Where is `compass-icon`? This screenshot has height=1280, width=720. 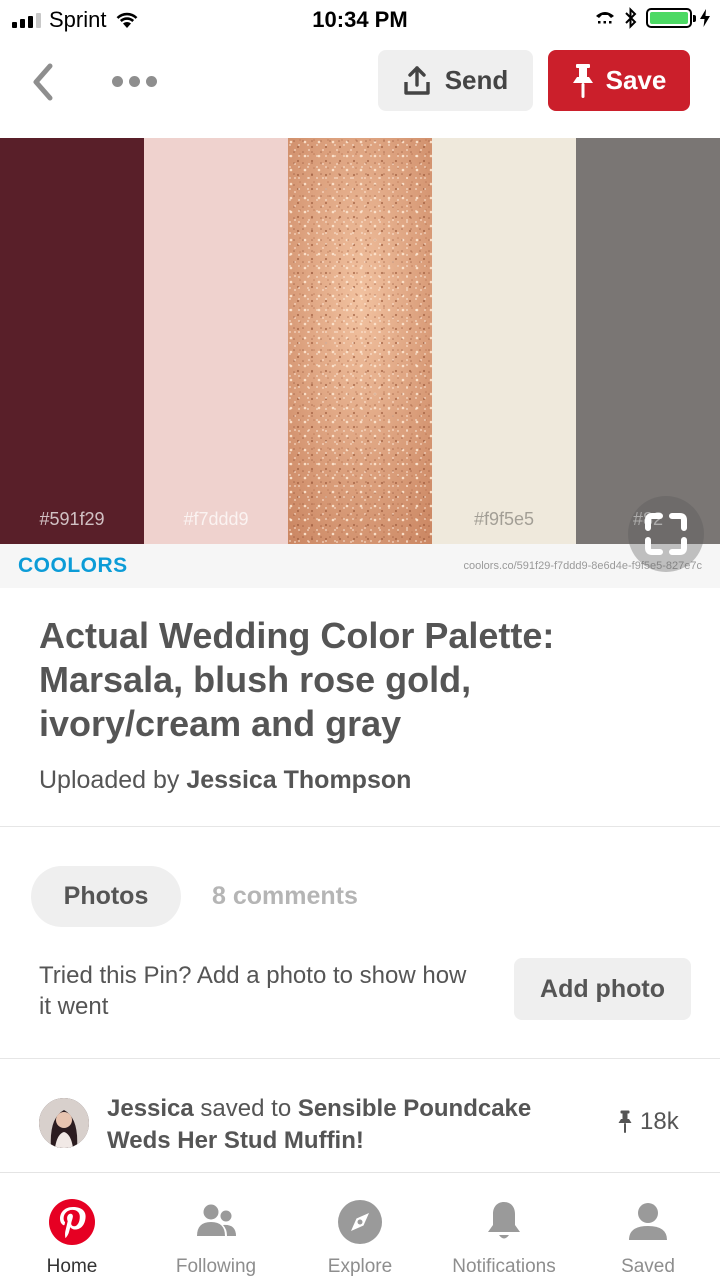 compass-icon is located at coordinates (360, 1222).